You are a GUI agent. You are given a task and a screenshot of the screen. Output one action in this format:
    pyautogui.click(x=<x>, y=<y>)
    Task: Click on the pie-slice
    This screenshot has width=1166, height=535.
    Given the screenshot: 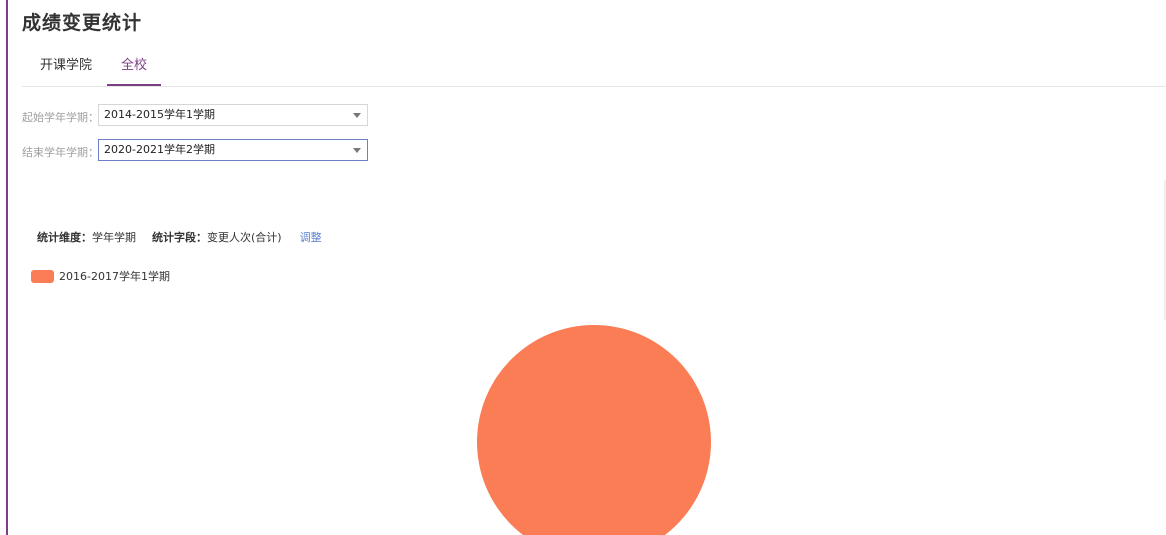 What is the action you would take?
    pyautogui.click(x=594, y=430)
    